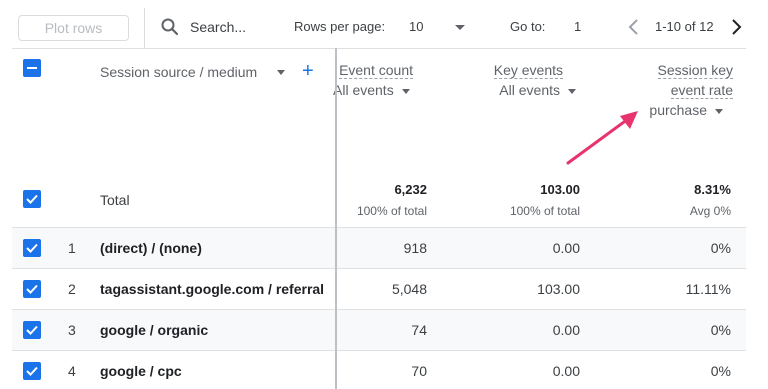  I want to click on row-key-events: 103.00, so click(558, 289).